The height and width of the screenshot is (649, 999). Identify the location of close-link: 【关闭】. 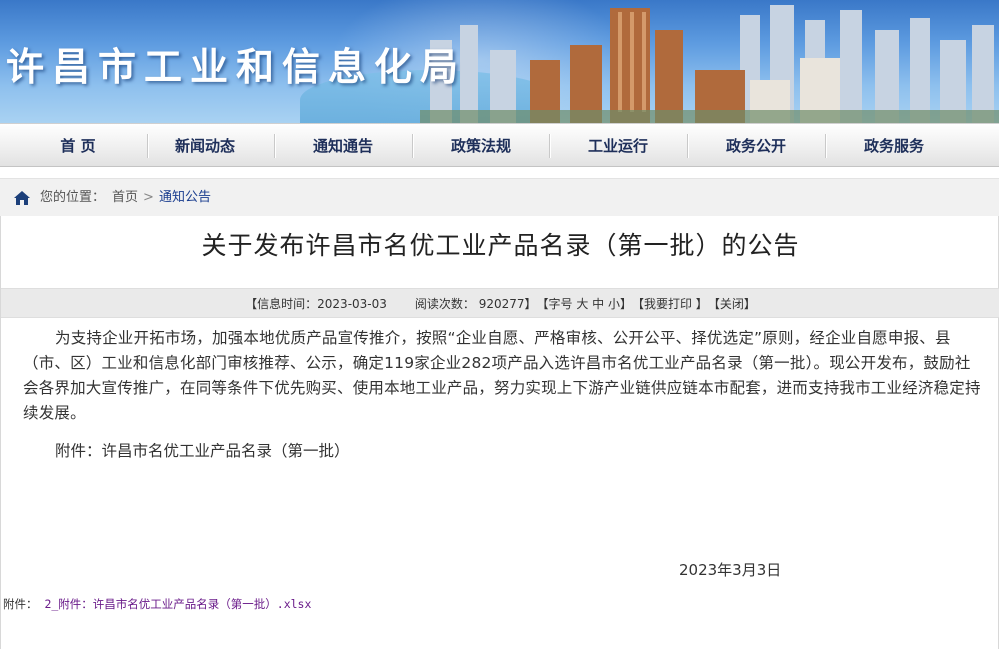
(732, 304).